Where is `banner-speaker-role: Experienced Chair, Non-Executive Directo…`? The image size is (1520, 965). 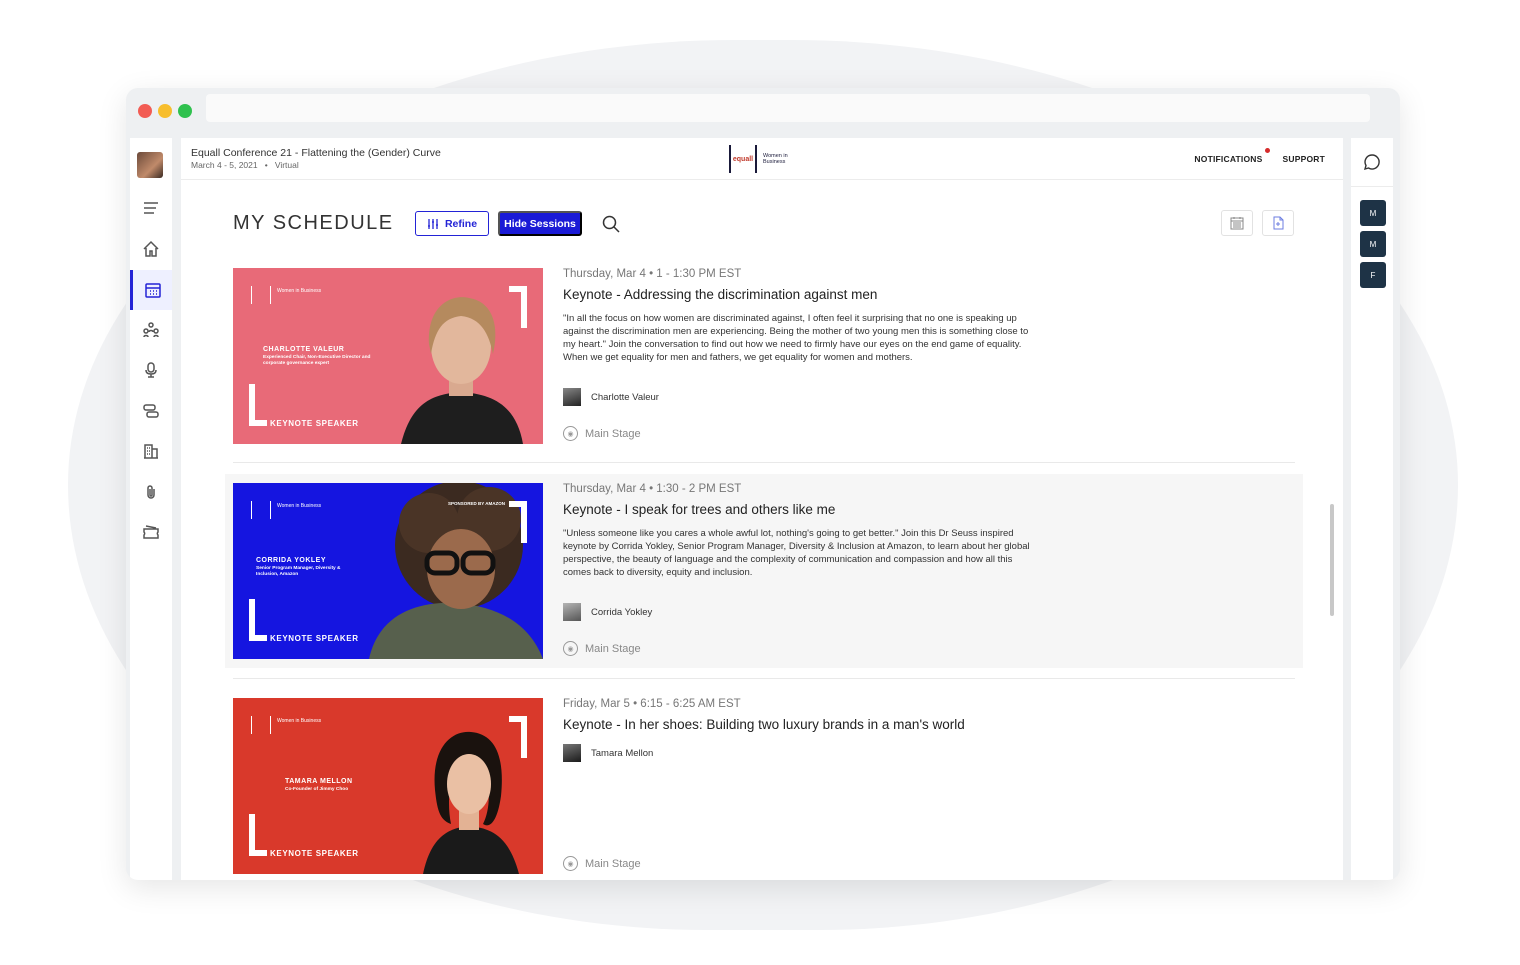 banner-speaker-role: Experienced Chair, Non-Executive Directo… is located at coordinates (317, 360).